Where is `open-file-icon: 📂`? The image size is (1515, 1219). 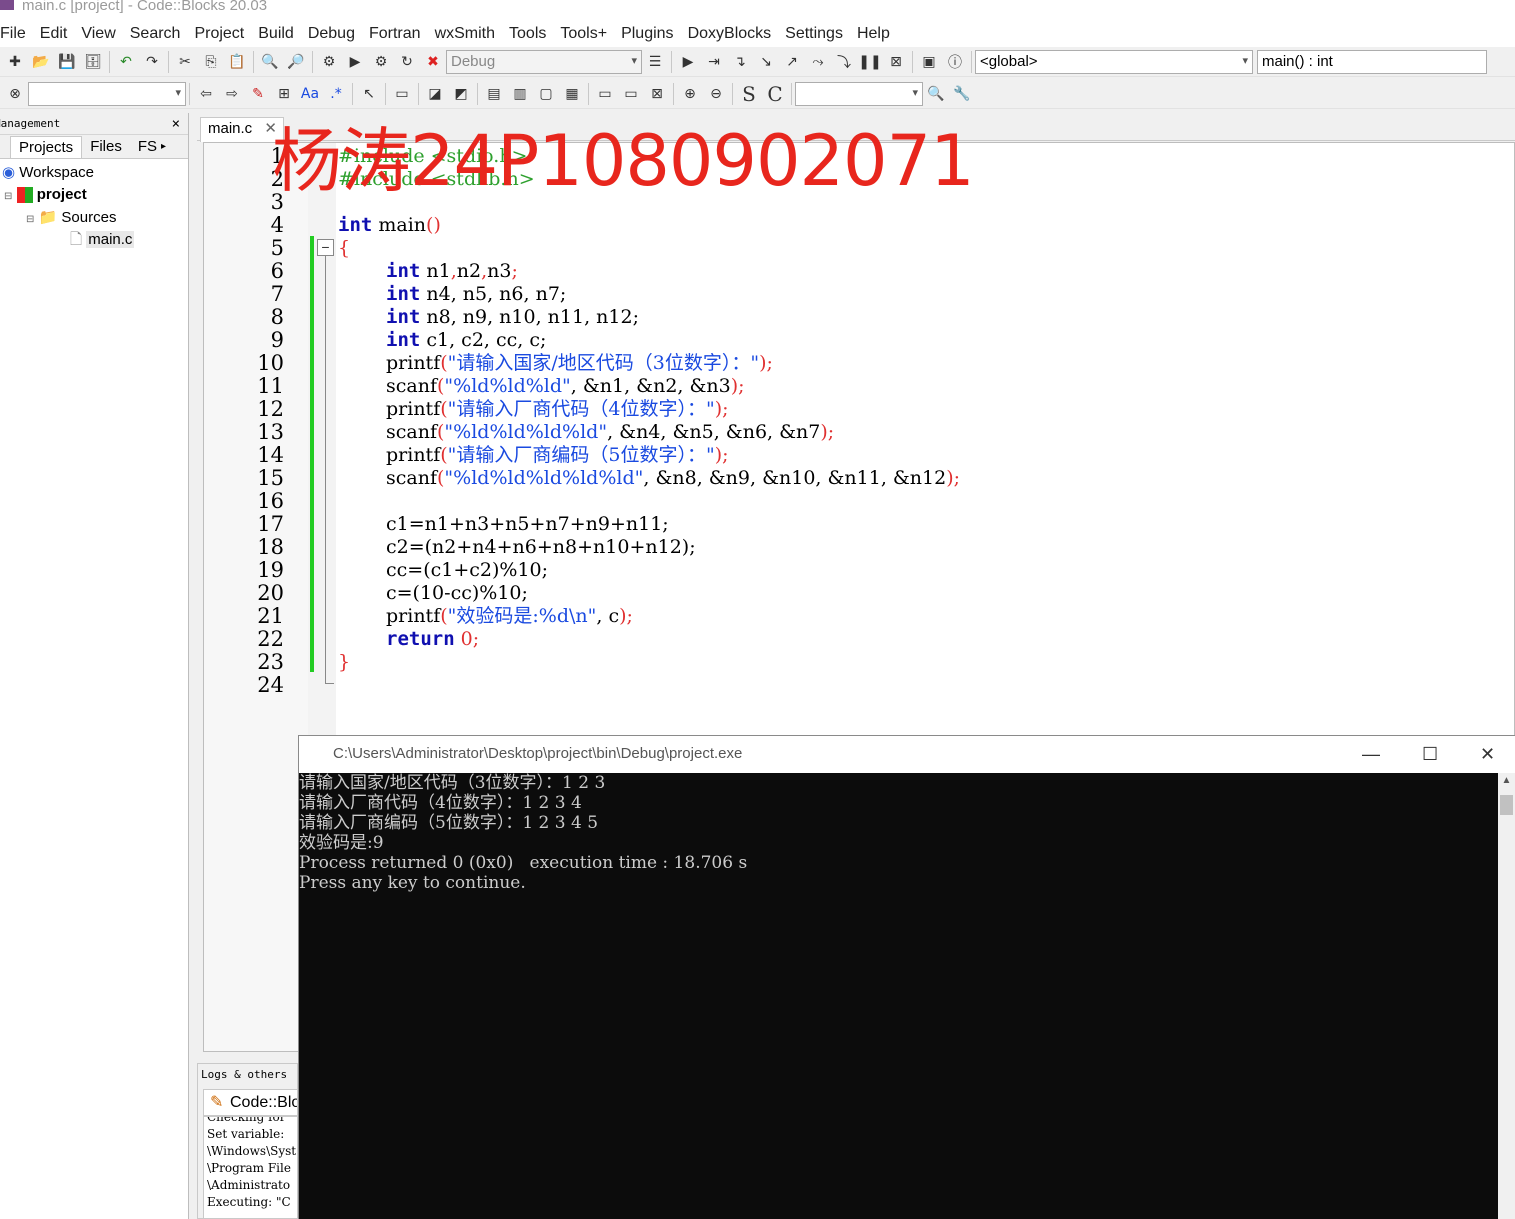
open-file-icon: 📂 is located at coordinates (41, 62).